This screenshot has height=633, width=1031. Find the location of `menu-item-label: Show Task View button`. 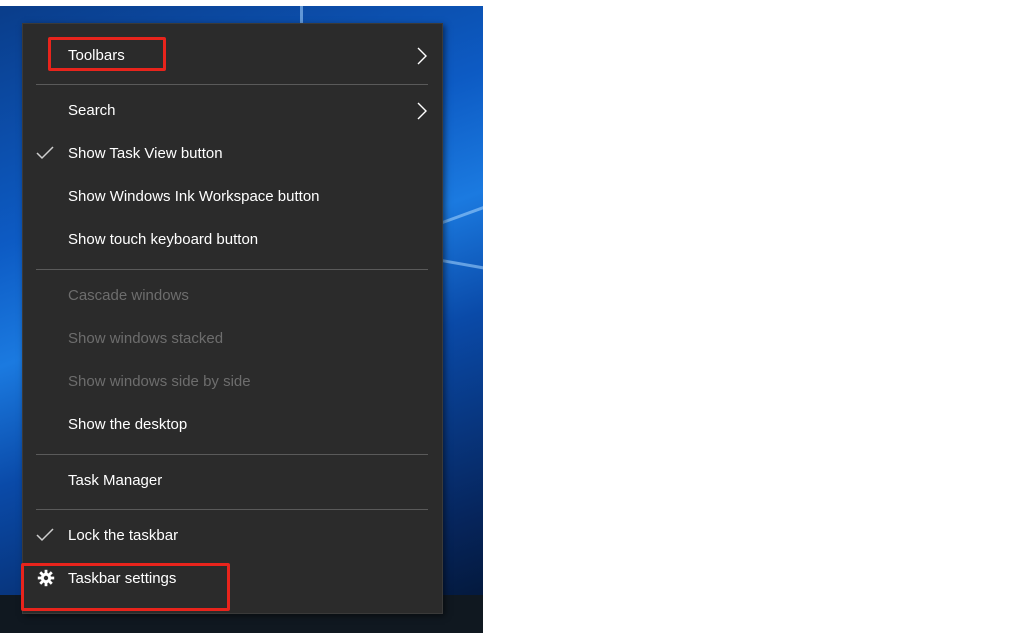

menu-item-label: Show Task View button is located at coordinates (145, 153).